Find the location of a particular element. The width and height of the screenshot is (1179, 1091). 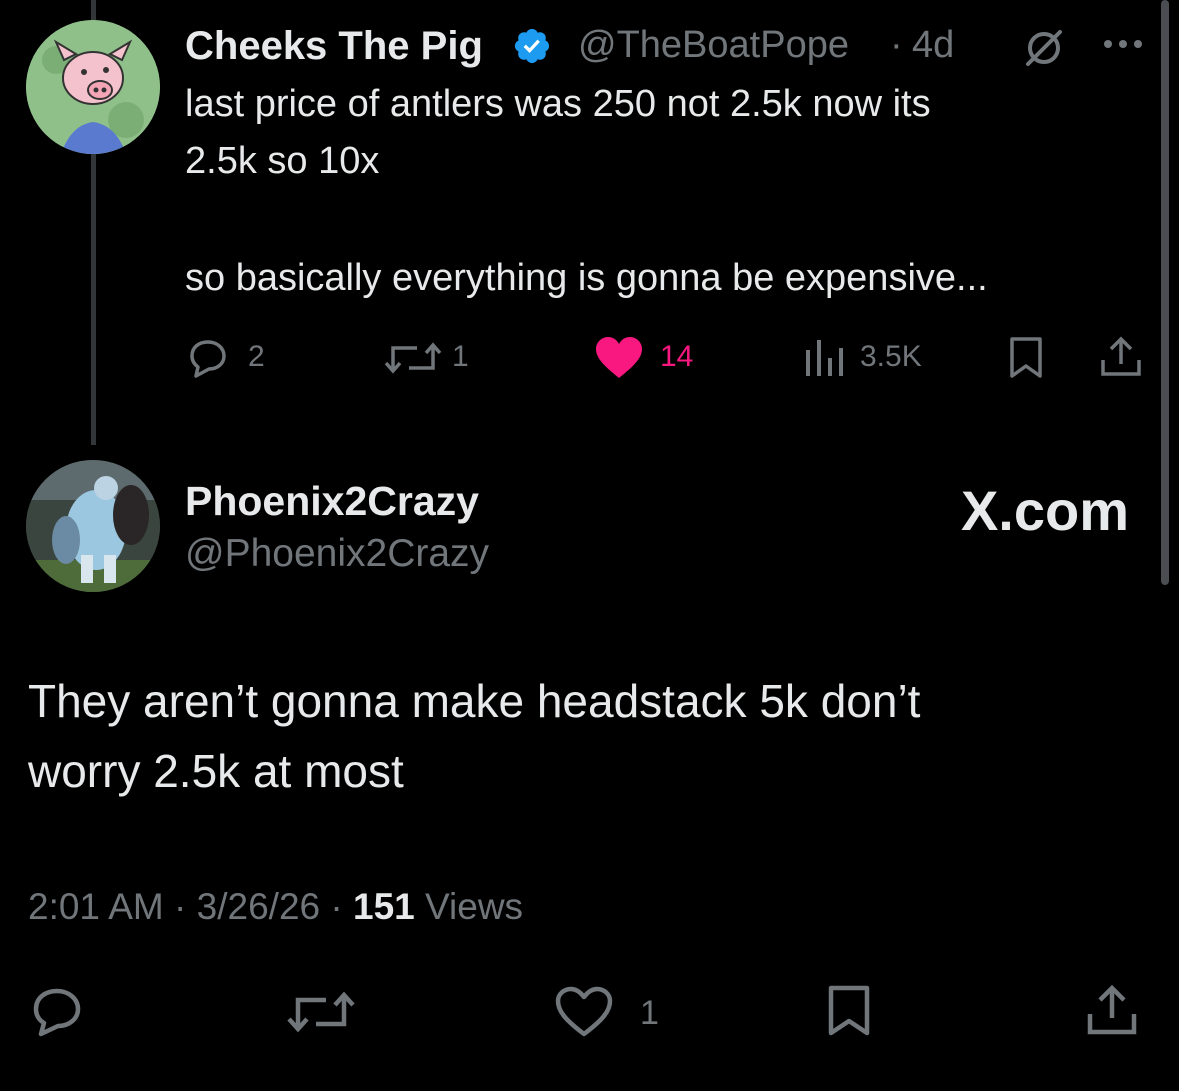

scrollbar is located at coordinates (1165, 292).